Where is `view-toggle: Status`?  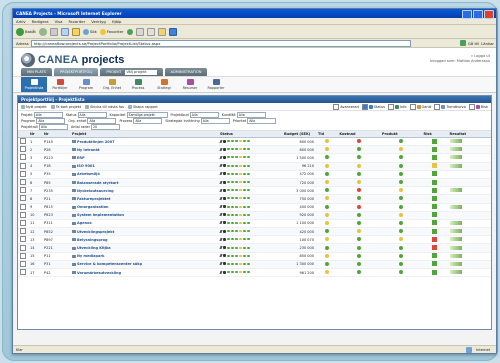
view-toggle: Status is located at coordinates (373, 106).